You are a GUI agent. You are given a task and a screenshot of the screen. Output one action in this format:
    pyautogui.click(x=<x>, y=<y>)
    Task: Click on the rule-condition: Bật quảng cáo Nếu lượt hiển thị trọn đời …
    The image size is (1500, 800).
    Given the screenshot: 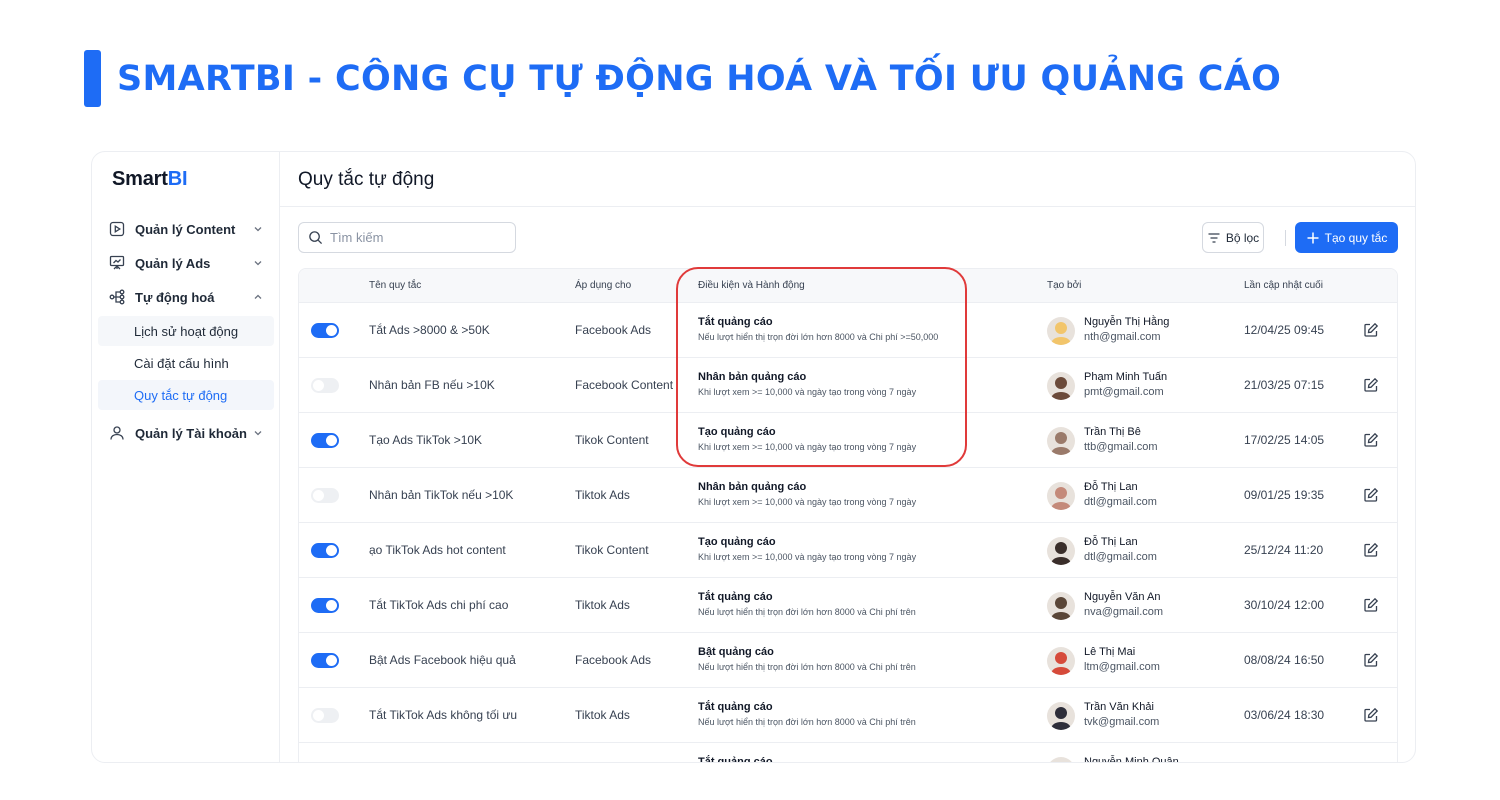 What is the action you would take?
    pyautogui.click(x=807, y=659)
    